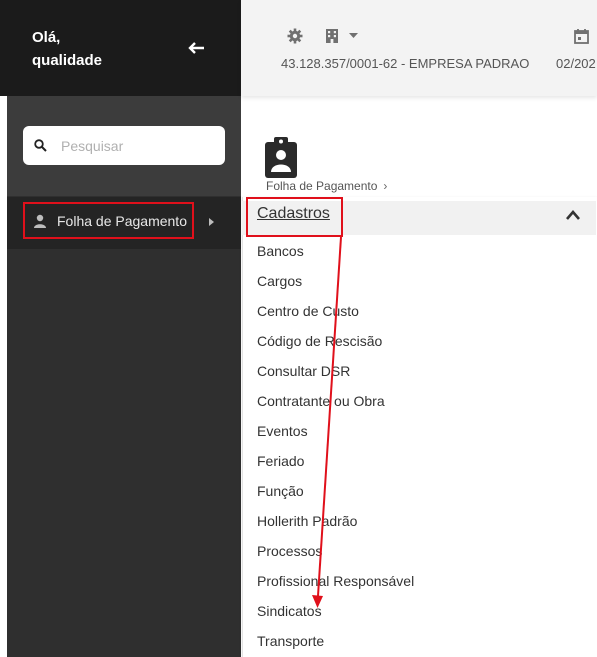 Image resolution: width=597 pixels, height=657 pixels. What do you see at coordinates (335, 611) in the screenshot?
I see `menu-item-sindicatos: Sindicatos` at bounding box center [335, 611].